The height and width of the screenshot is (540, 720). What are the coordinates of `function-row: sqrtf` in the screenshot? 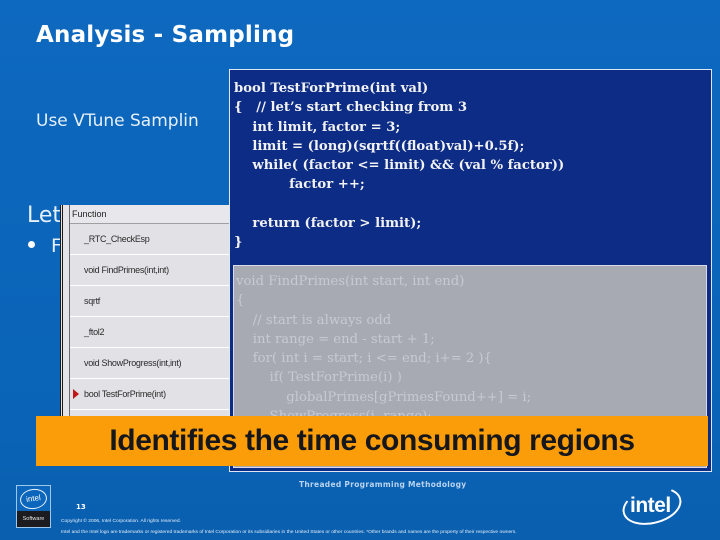 It's located at (154, 301).